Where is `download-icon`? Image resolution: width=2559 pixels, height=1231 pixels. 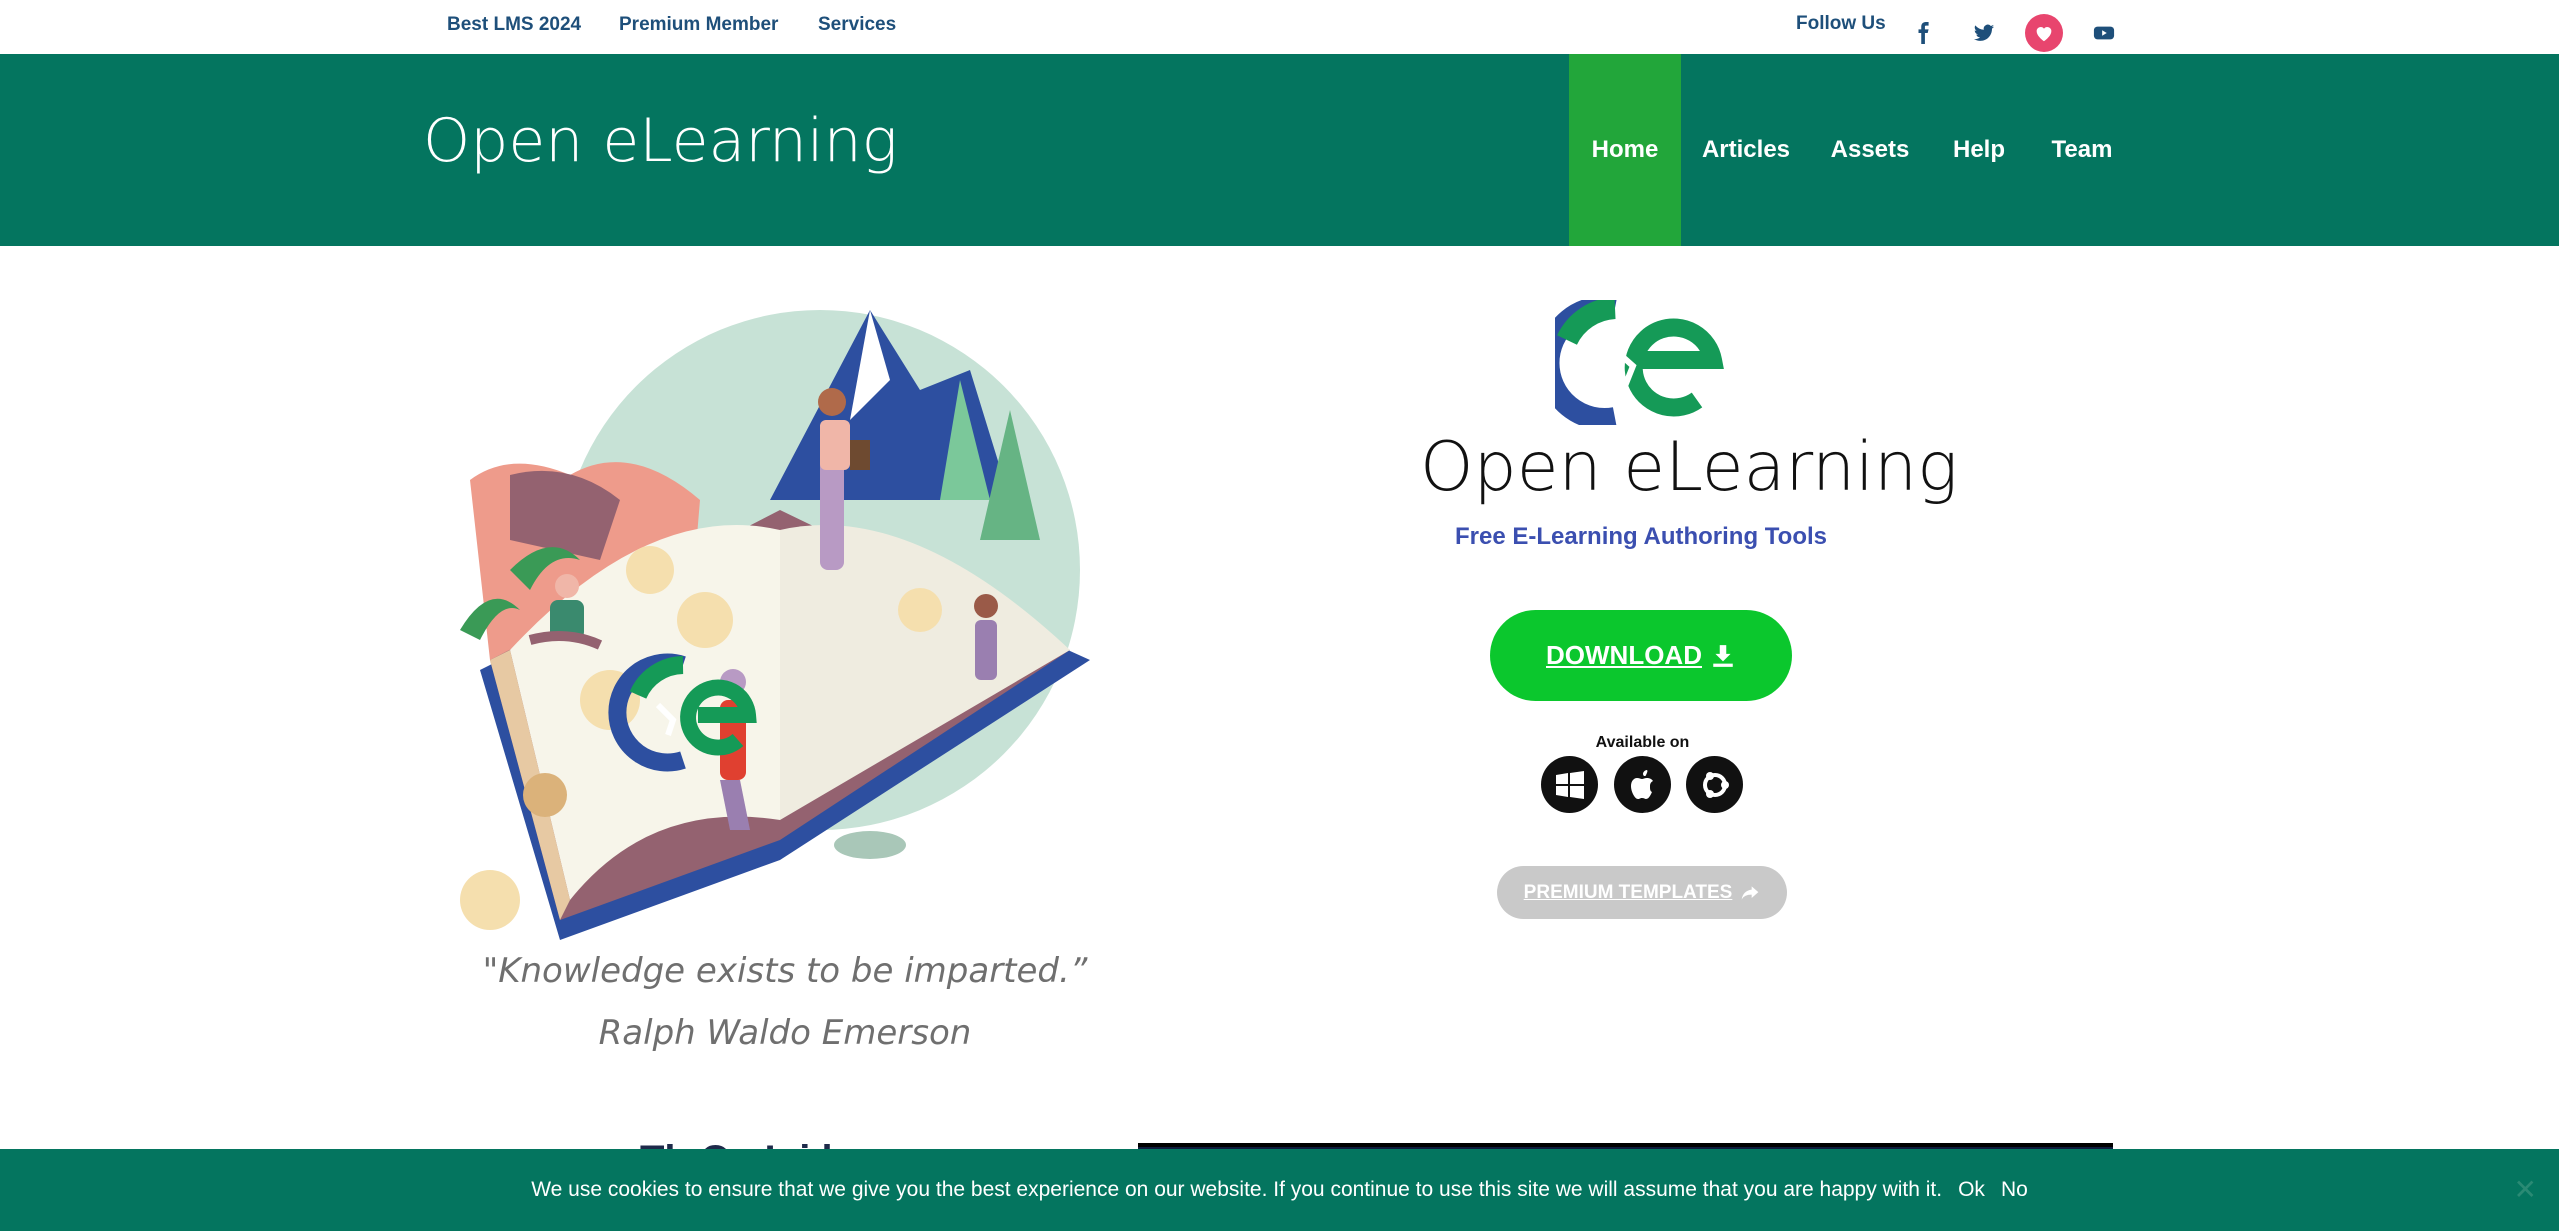 download-icon is located at coordinates (1723, 655).